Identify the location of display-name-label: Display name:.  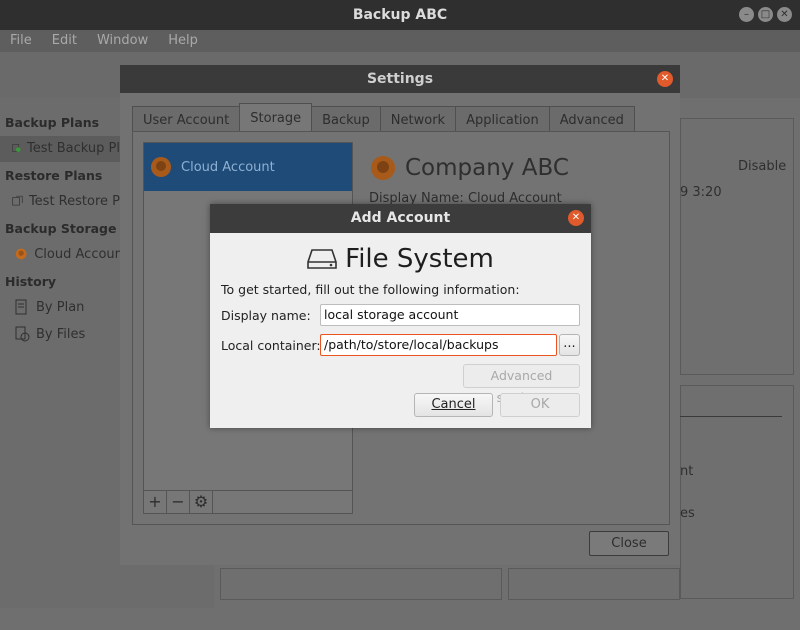
(266, 315).